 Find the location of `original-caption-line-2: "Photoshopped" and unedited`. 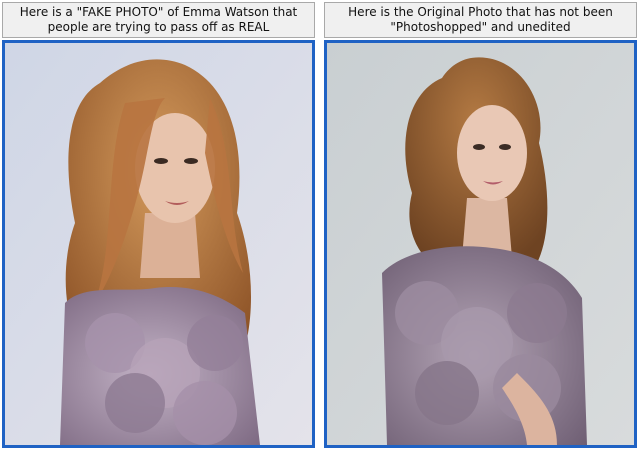

original-caption-line-2: "Photoshopped" and unedited is located at coordinates (480, 27).